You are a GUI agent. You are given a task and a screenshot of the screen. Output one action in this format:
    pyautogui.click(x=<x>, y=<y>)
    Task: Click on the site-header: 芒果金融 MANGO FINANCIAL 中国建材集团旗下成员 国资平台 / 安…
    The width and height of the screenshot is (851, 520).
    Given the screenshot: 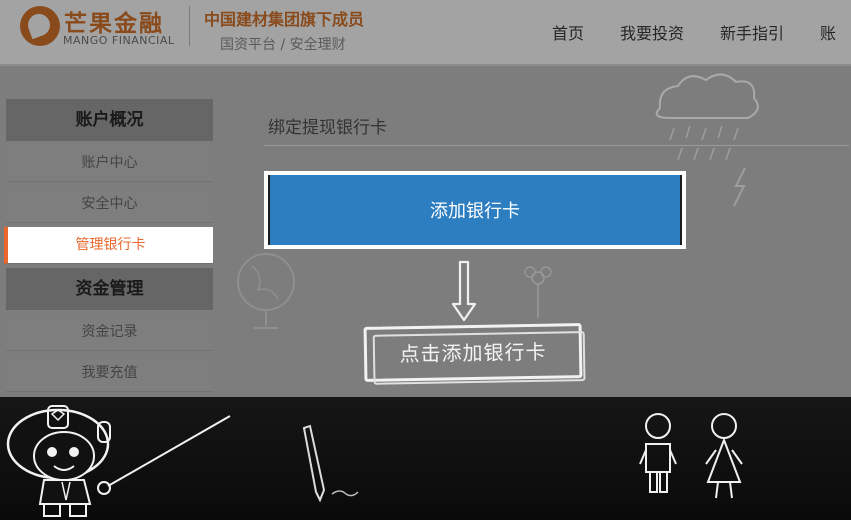 What is the action you would take?
    pyautogui.click(x=425, y=33)
    